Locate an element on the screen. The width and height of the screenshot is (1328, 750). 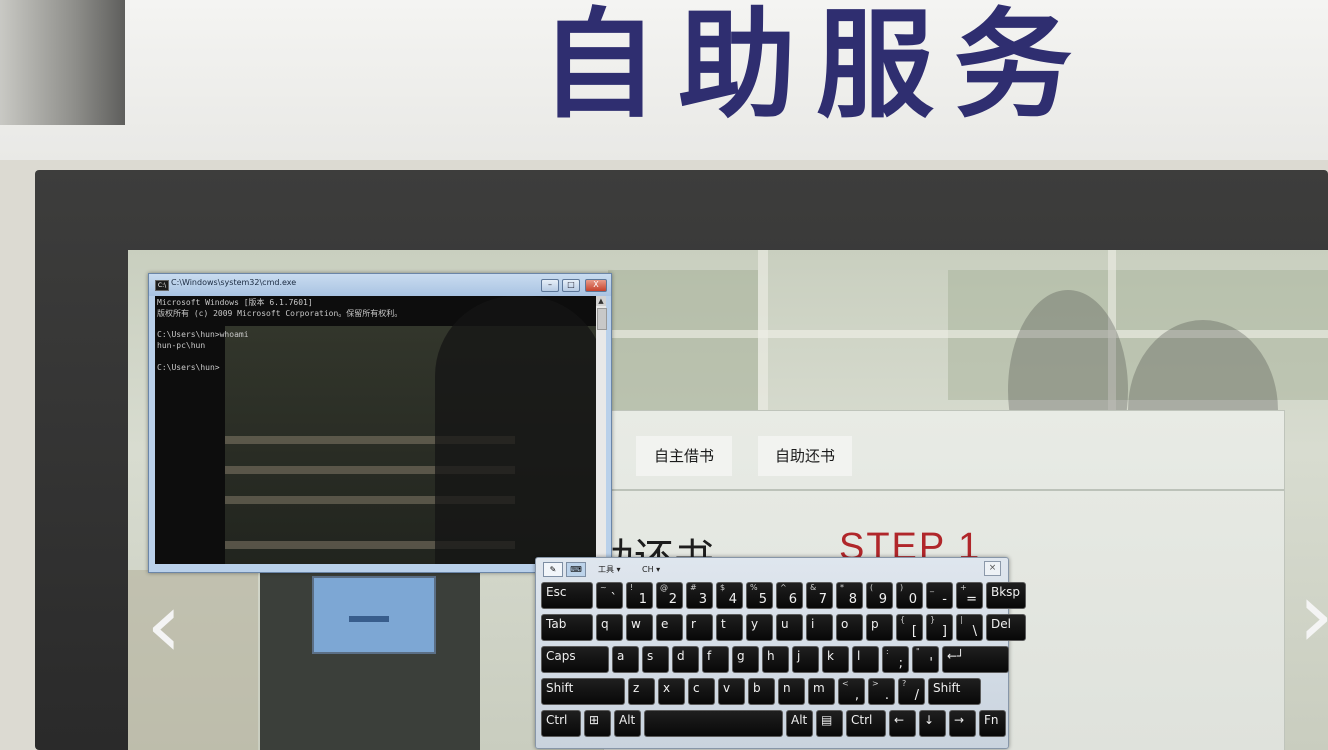
keyboard-close-button: × is located at coordinates (992, 568).